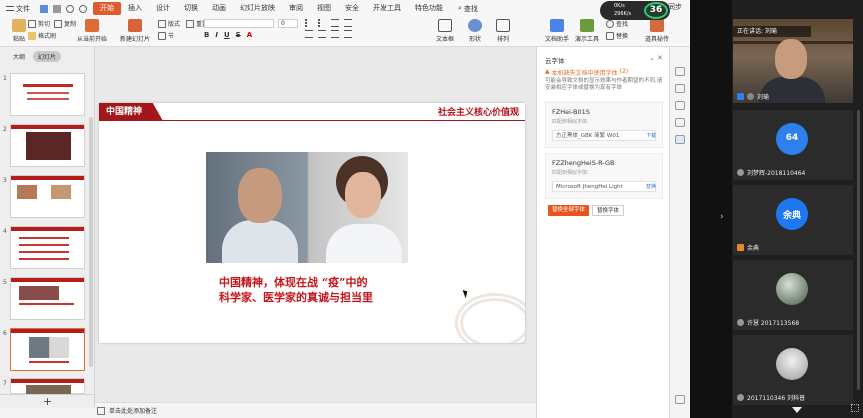 The width and height of the screenshot is (863, 418). I want to click on new-slide-label: 新建幻灯片, so click(134, 39).